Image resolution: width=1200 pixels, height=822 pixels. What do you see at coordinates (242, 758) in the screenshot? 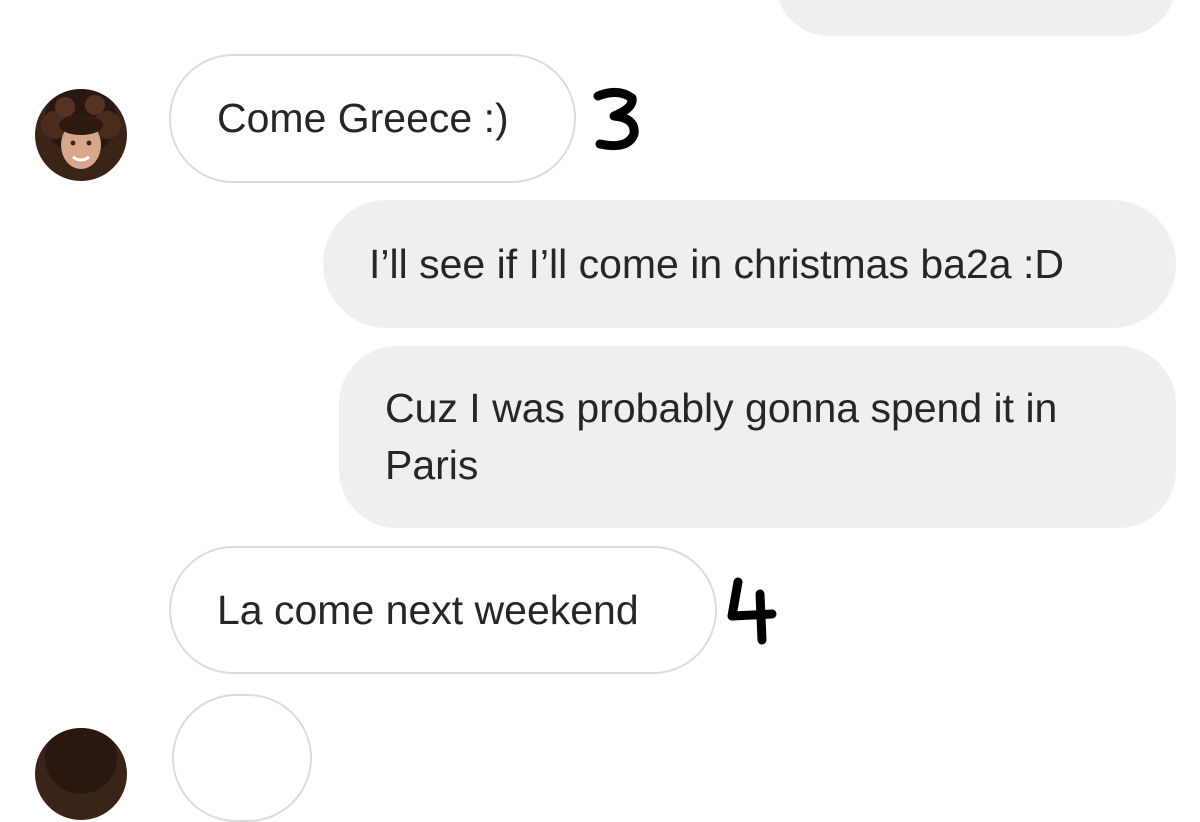
I see `message-bubble-incoming-partial` at bounding box center [242, 758].